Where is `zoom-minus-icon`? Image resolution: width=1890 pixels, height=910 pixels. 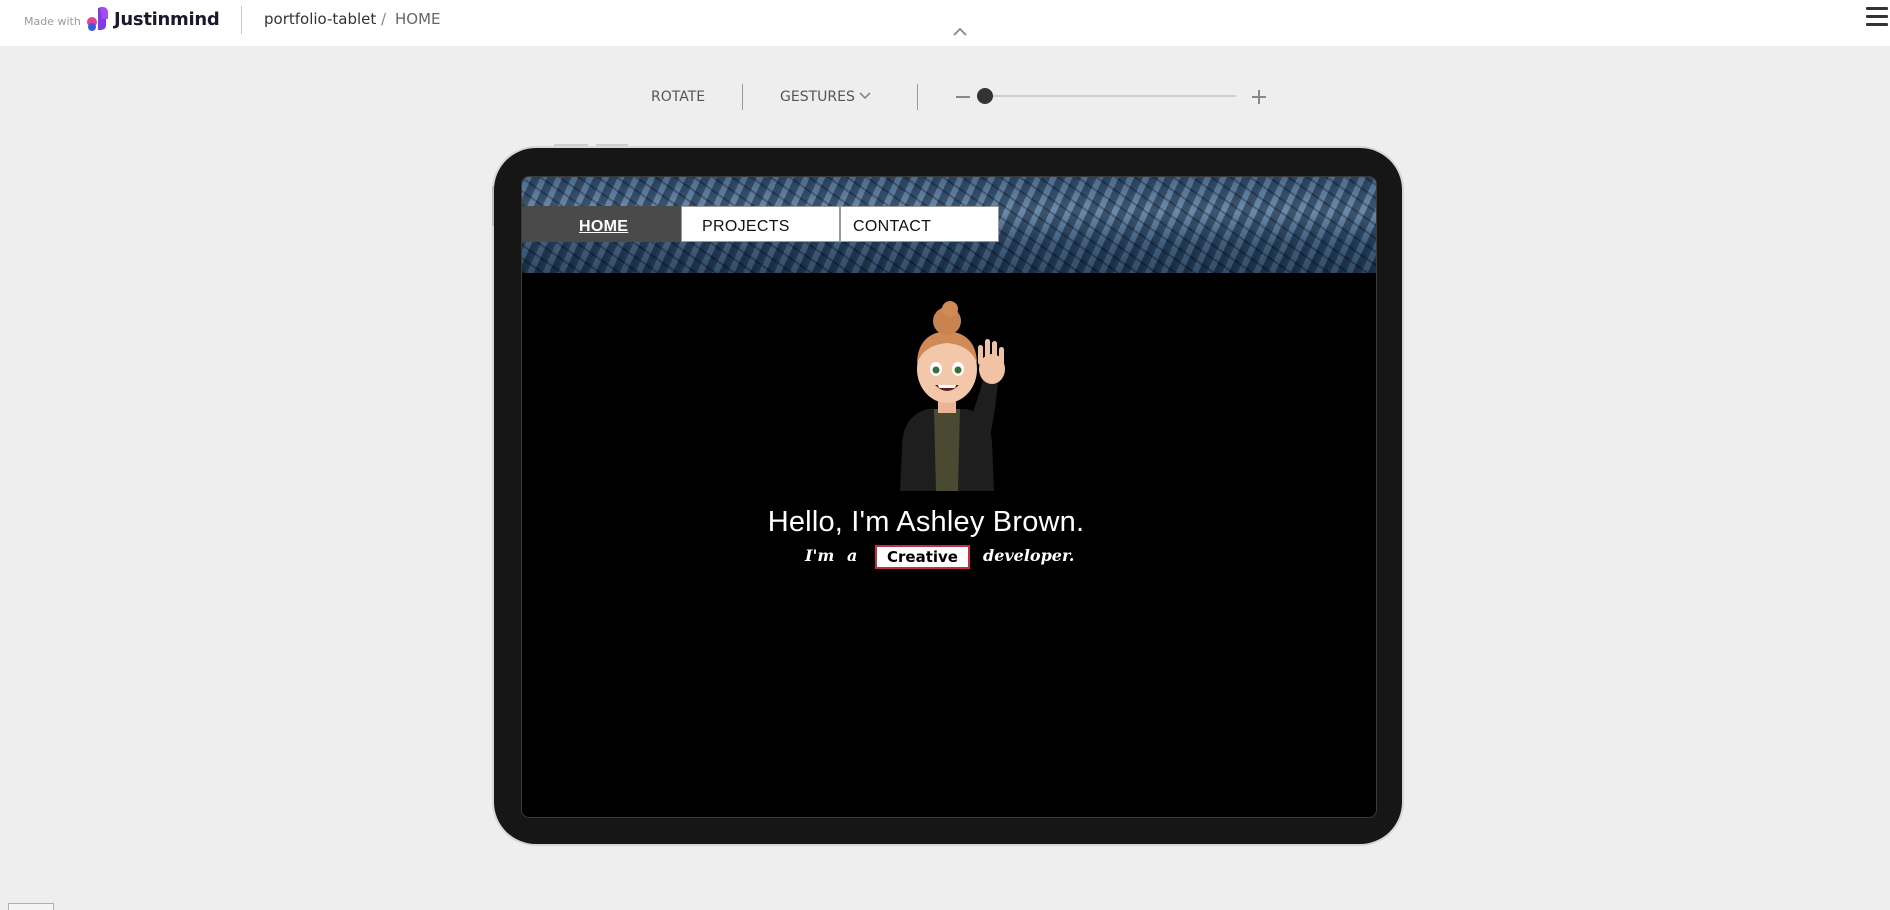 zoom-minus-icon is located at coordinates (963, 97).